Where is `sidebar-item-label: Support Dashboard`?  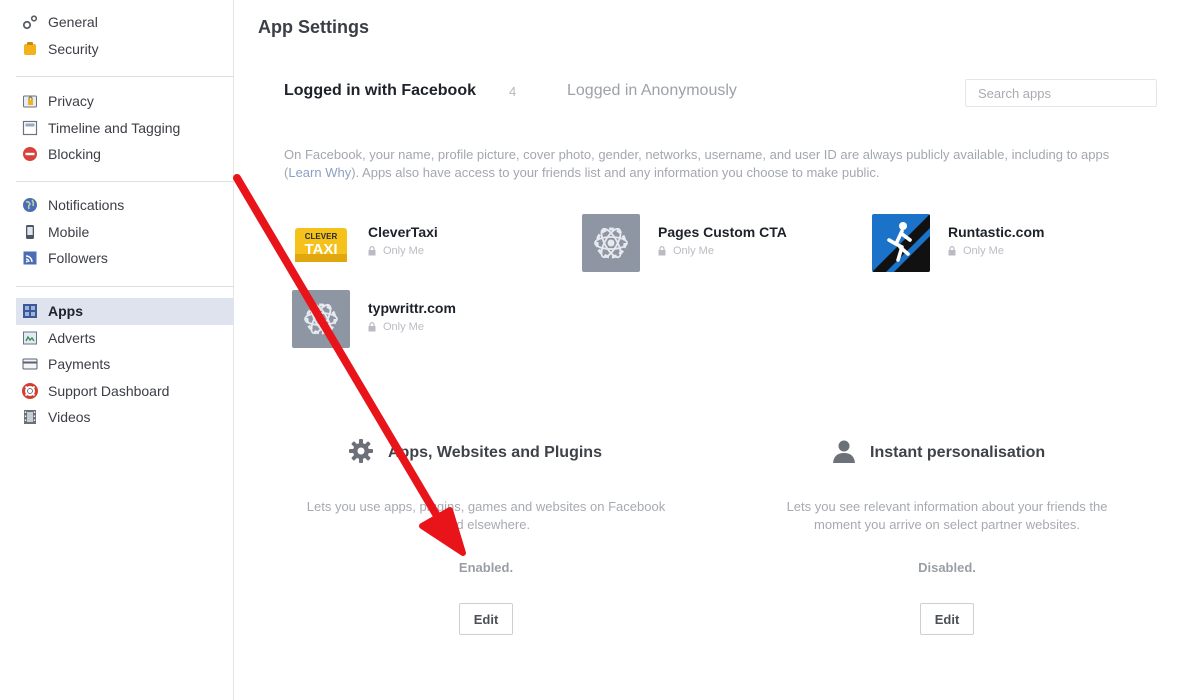
sidebar-item-label: Support Dashboard is located at coordinates (109, 390).